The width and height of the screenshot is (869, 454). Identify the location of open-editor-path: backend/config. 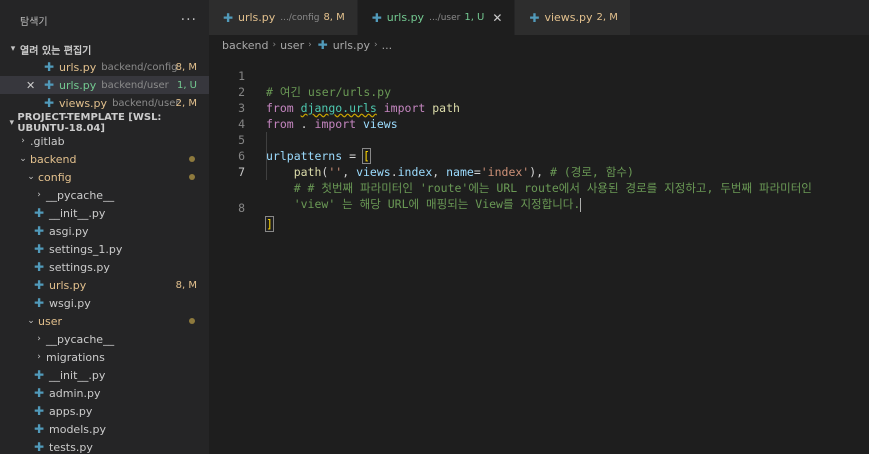
(139, 67).